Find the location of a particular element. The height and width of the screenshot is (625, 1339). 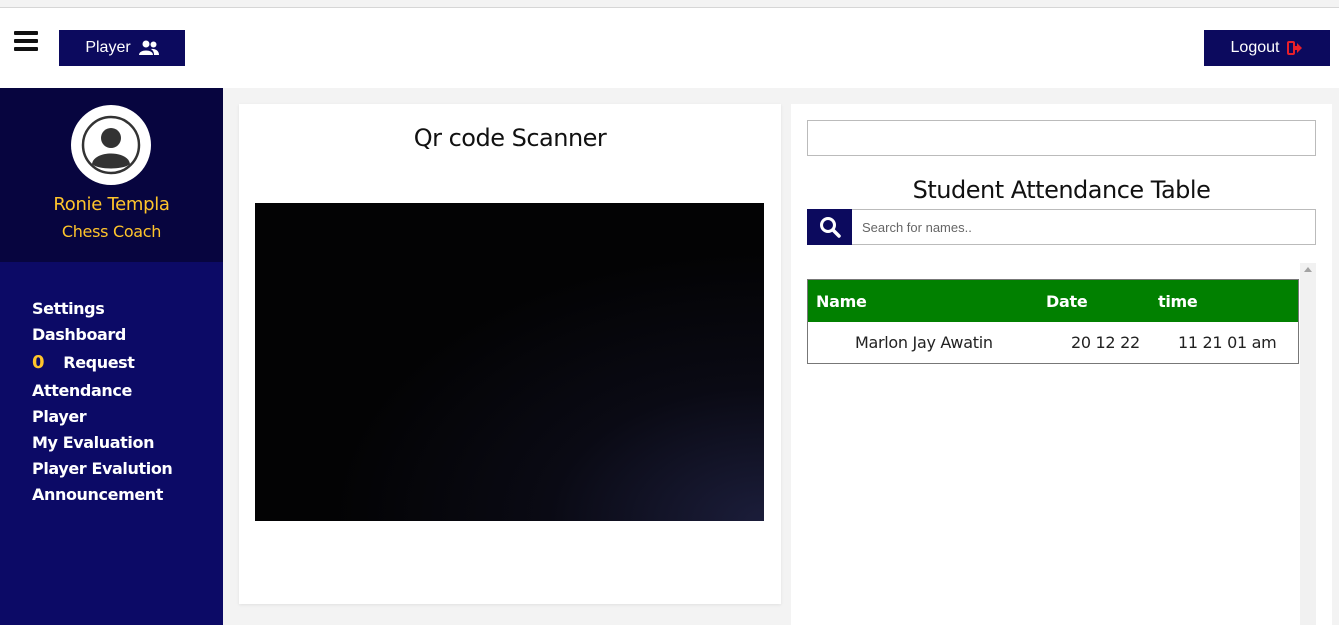

browser-top-strip is located at coordinates (669, 4).